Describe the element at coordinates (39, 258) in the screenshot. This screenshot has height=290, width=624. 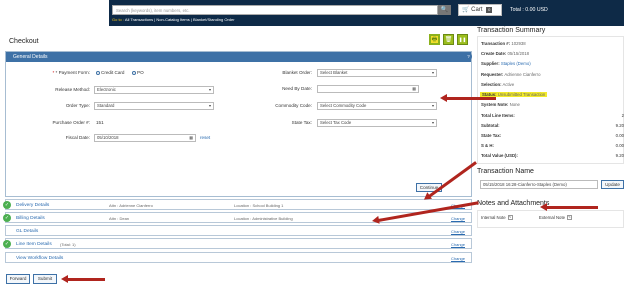
I see `section-title: View Workflow Details` at that location.